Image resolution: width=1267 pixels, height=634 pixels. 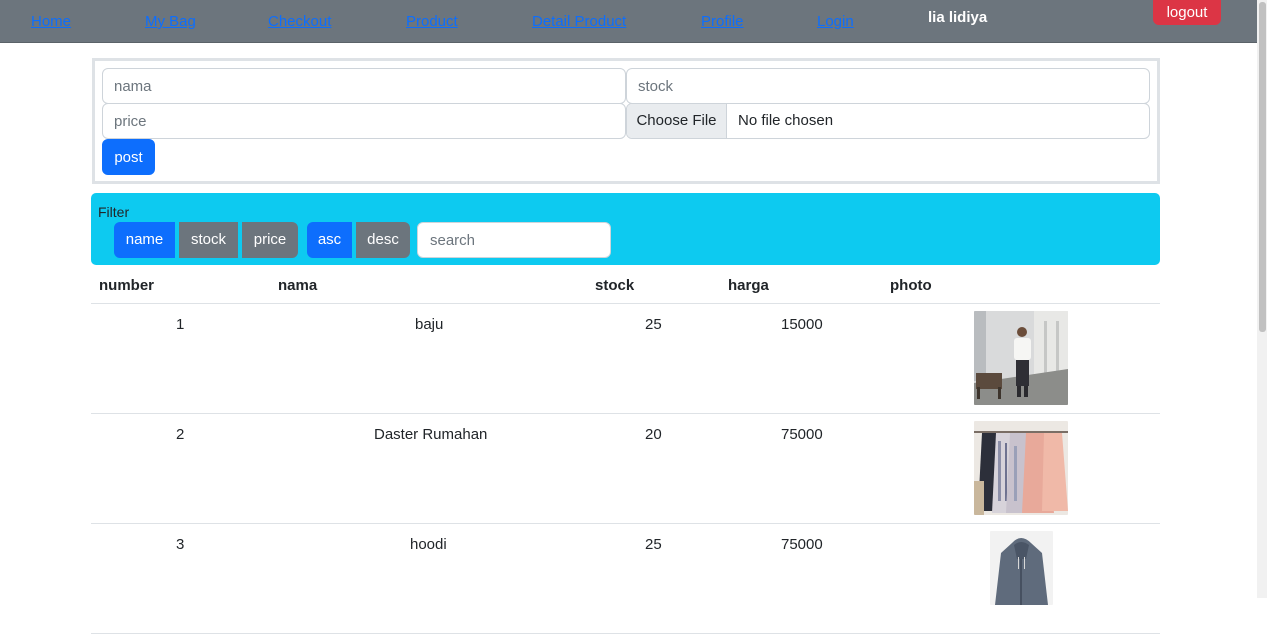 I want to click on sort-by-price-button: price, so click(x=270, y=240).